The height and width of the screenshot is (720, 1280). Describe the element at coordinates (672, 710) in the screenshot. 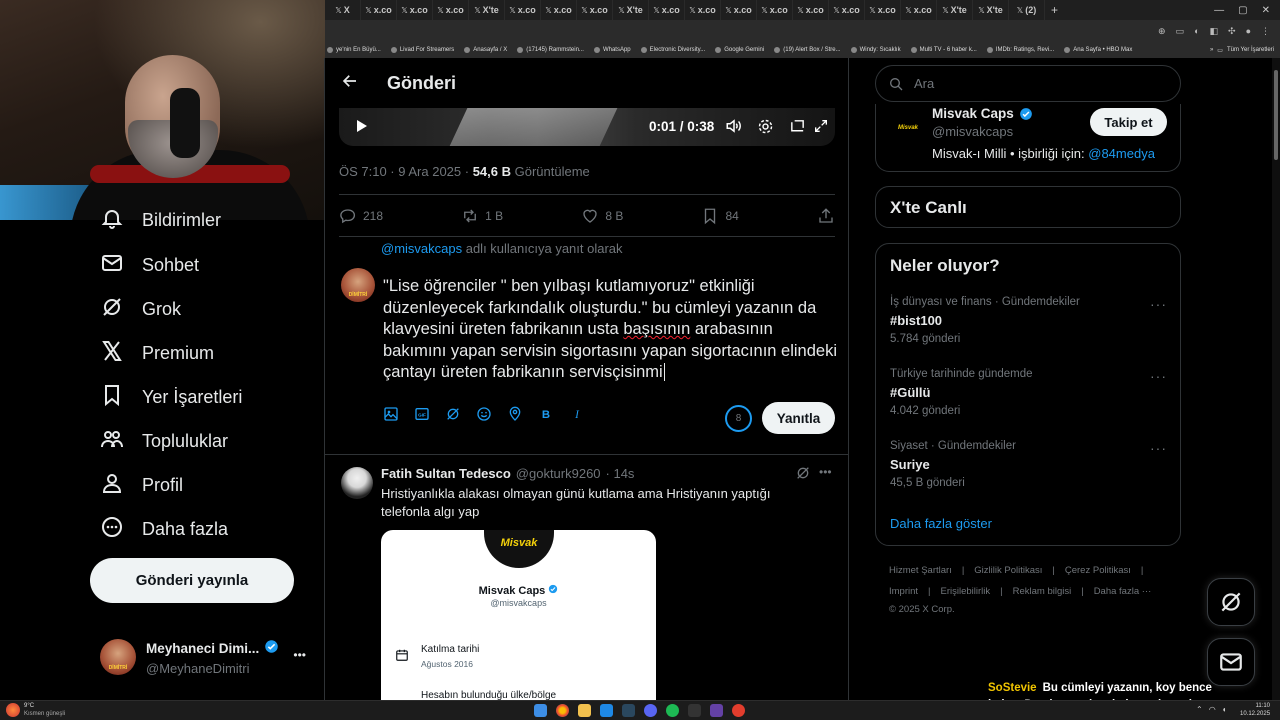

I see `spotify-icon` at that location.